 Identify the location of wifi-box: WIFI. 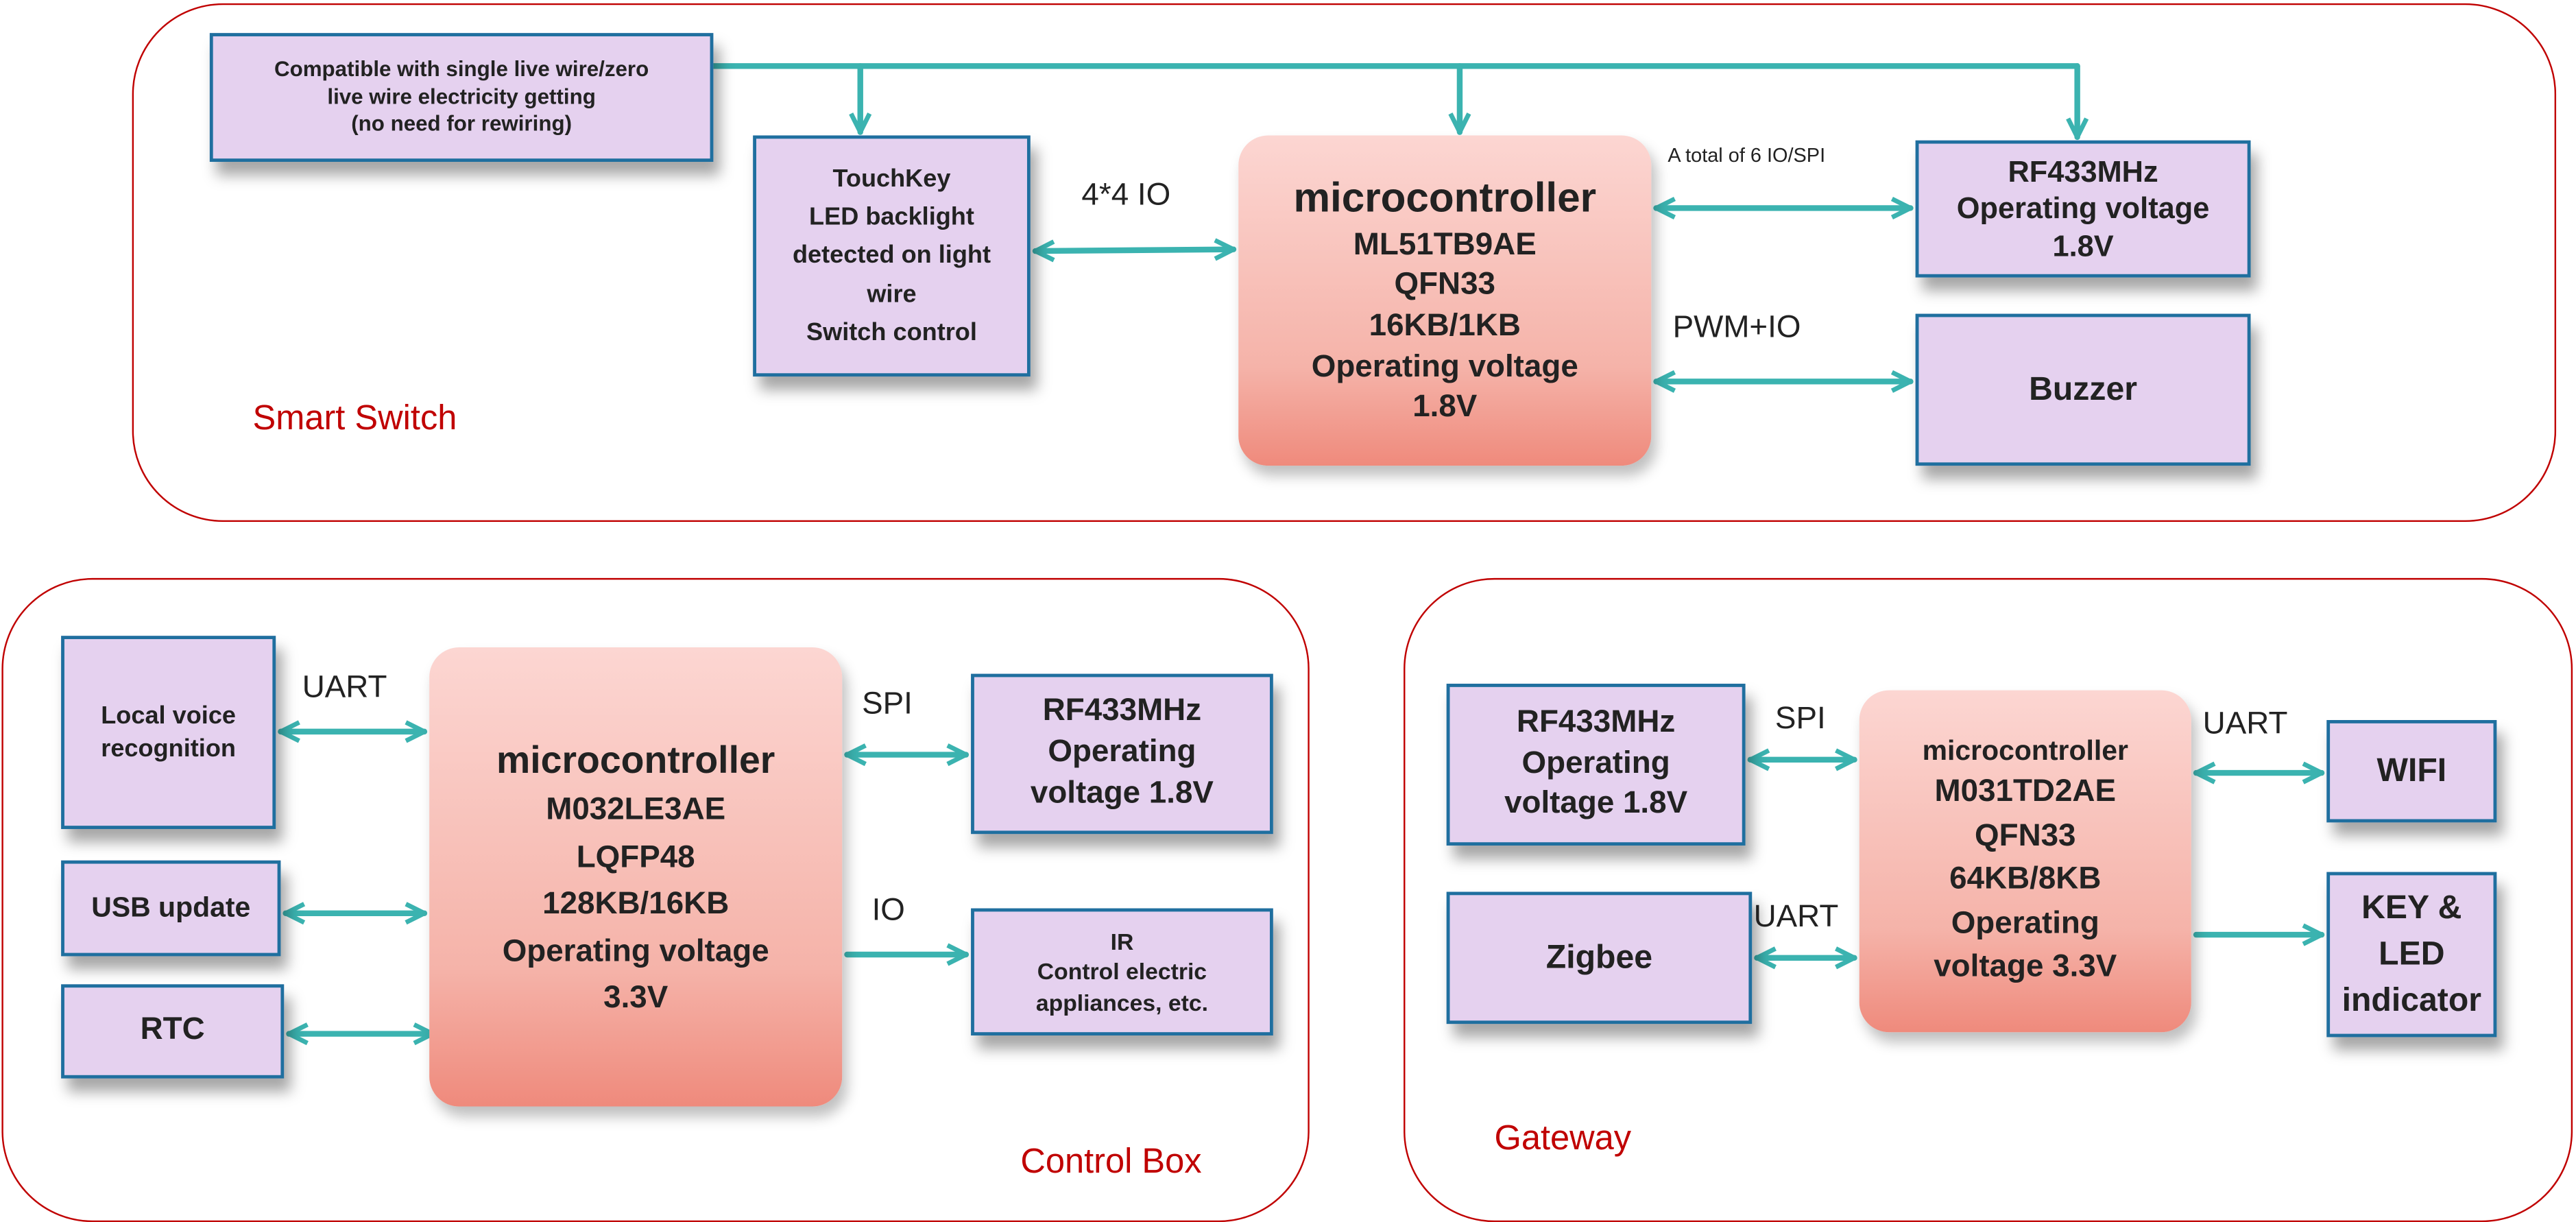
(2412, 771).